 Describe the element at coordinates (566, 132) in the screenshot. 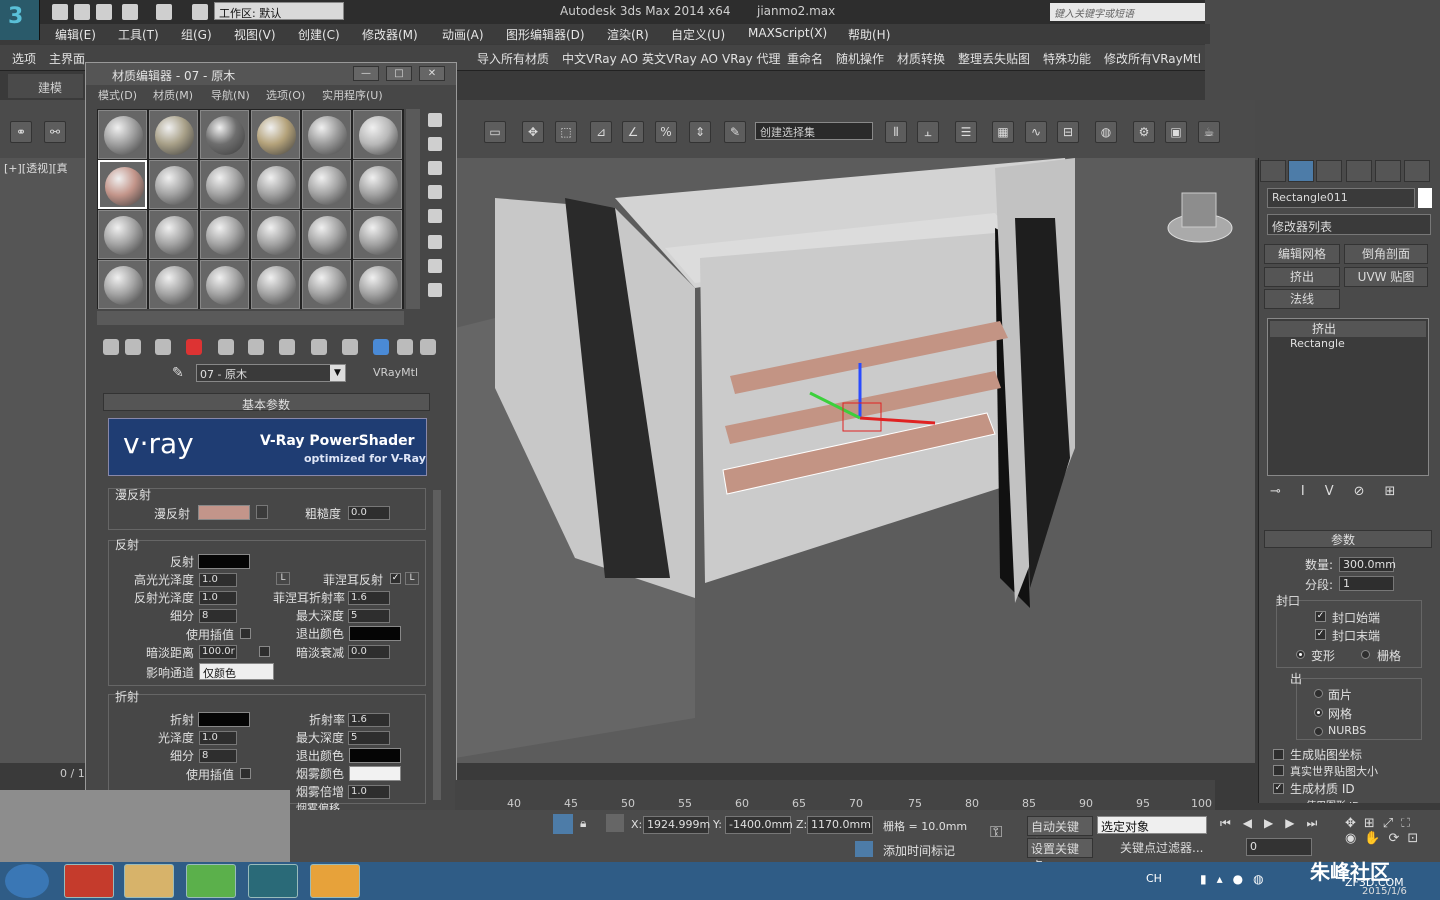

I see `select-manipulate-icon: ⬚` at that location.